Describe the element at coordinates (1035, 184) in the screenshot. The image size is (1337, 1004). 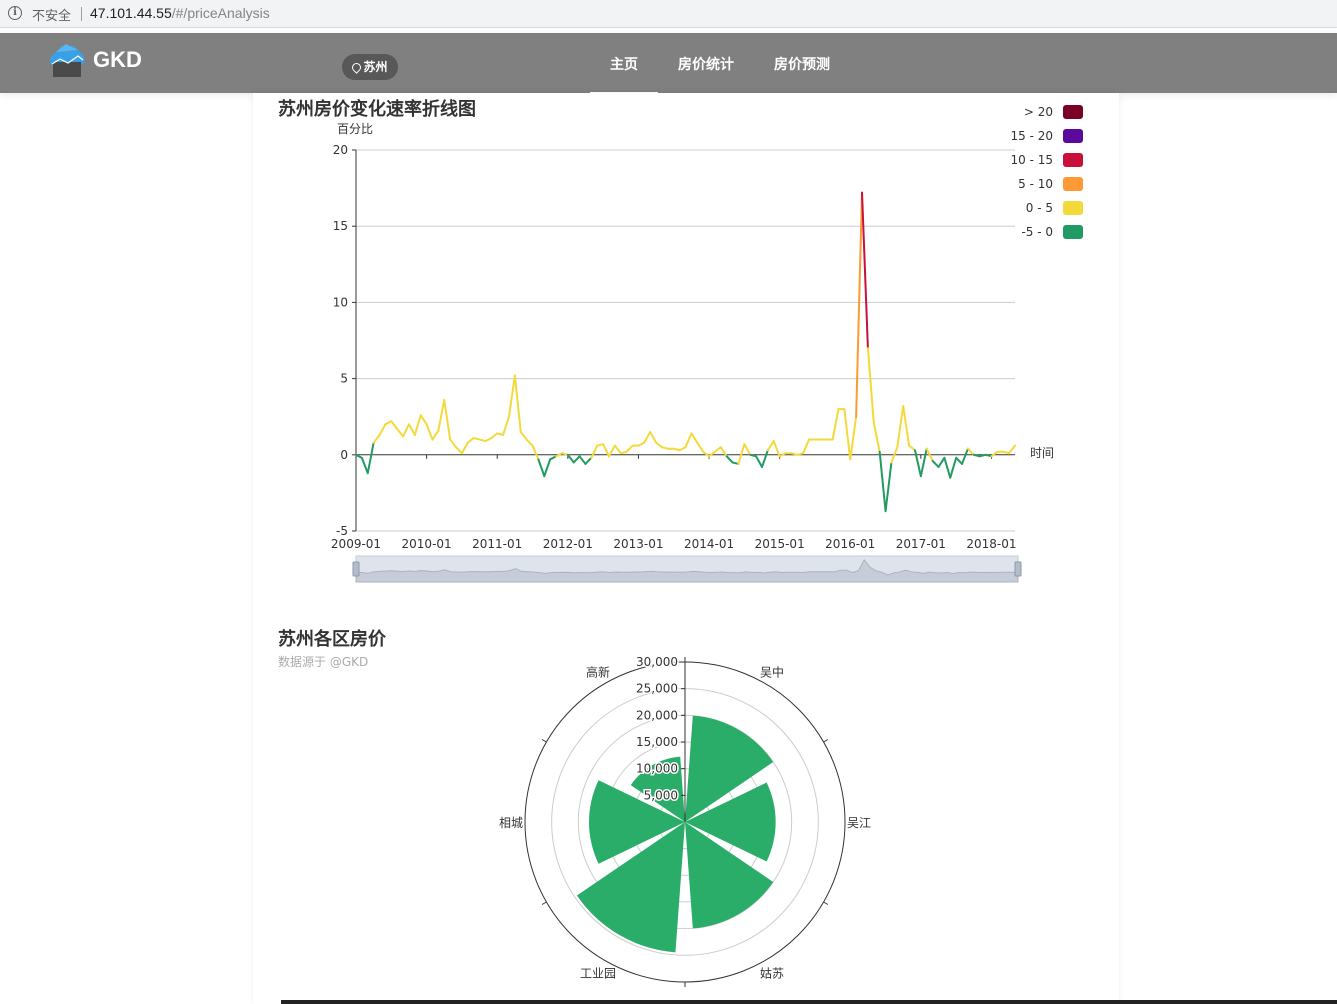
I see `visualmap-label: 5 - 10` at that location.